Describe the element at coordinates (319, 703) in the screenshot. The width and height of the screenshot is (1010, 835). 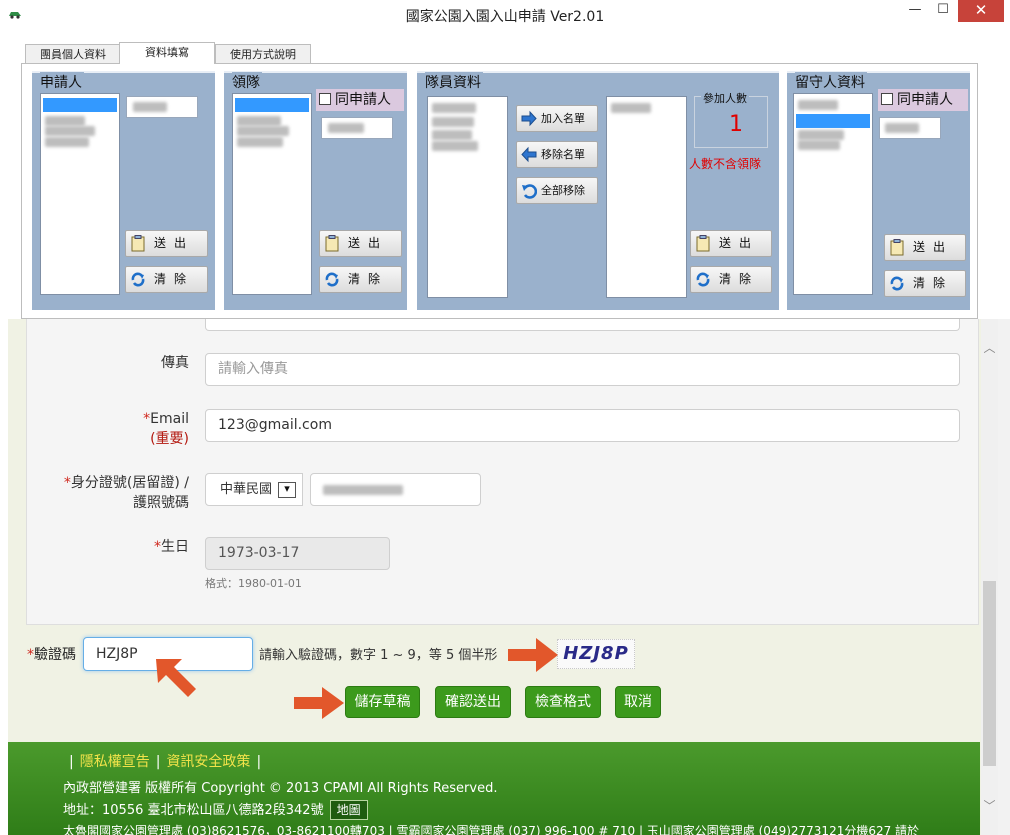
I see `annotation-arrow-icon` at that location.